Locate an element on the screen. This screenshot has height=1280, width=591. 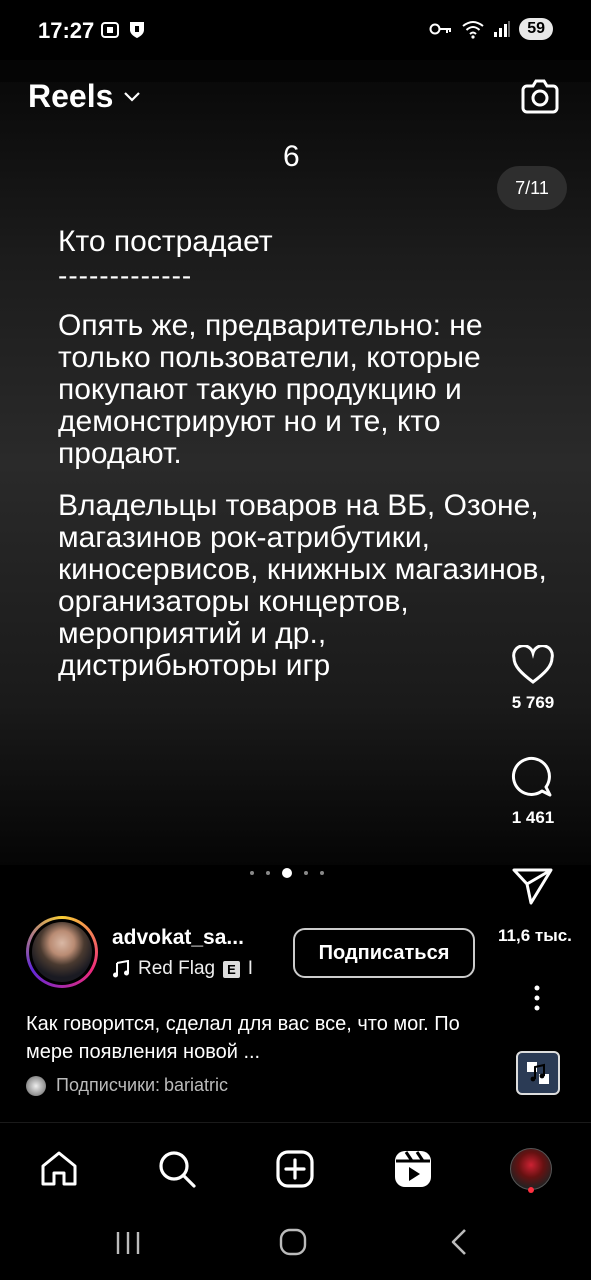
send-icon is located at coordinates (533, 886).